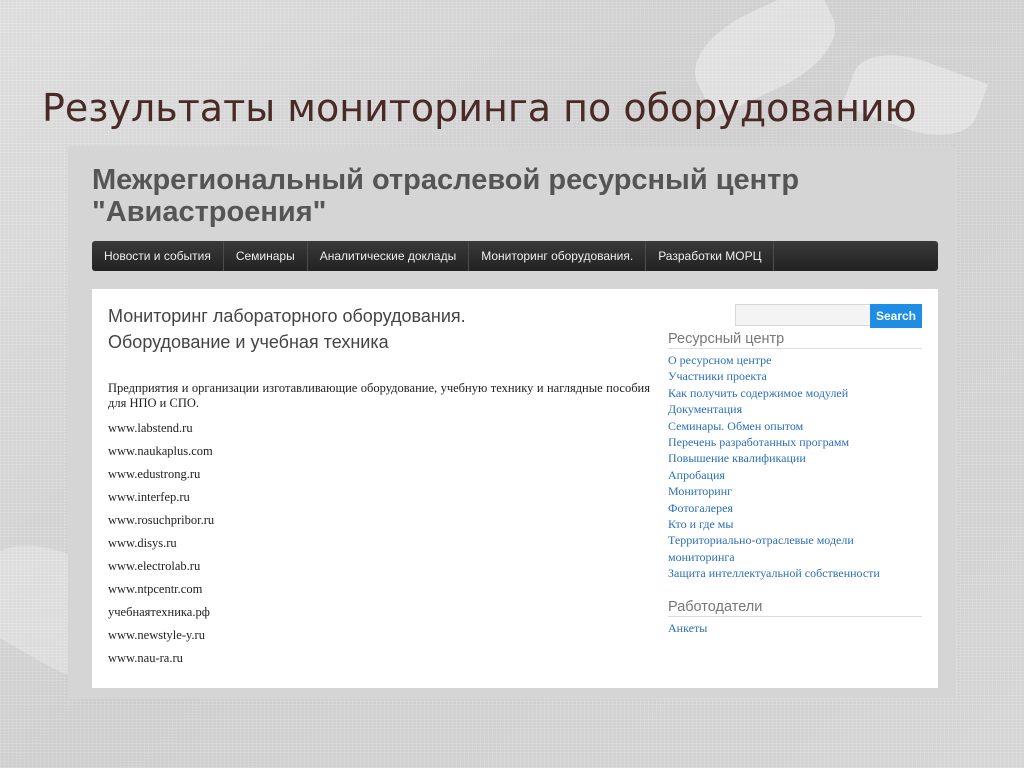  What do you see at coordinates (209, 212) in the screenshot?
I see `site-title-line2: "Авиастроения"` at bounding box center [209, 212].